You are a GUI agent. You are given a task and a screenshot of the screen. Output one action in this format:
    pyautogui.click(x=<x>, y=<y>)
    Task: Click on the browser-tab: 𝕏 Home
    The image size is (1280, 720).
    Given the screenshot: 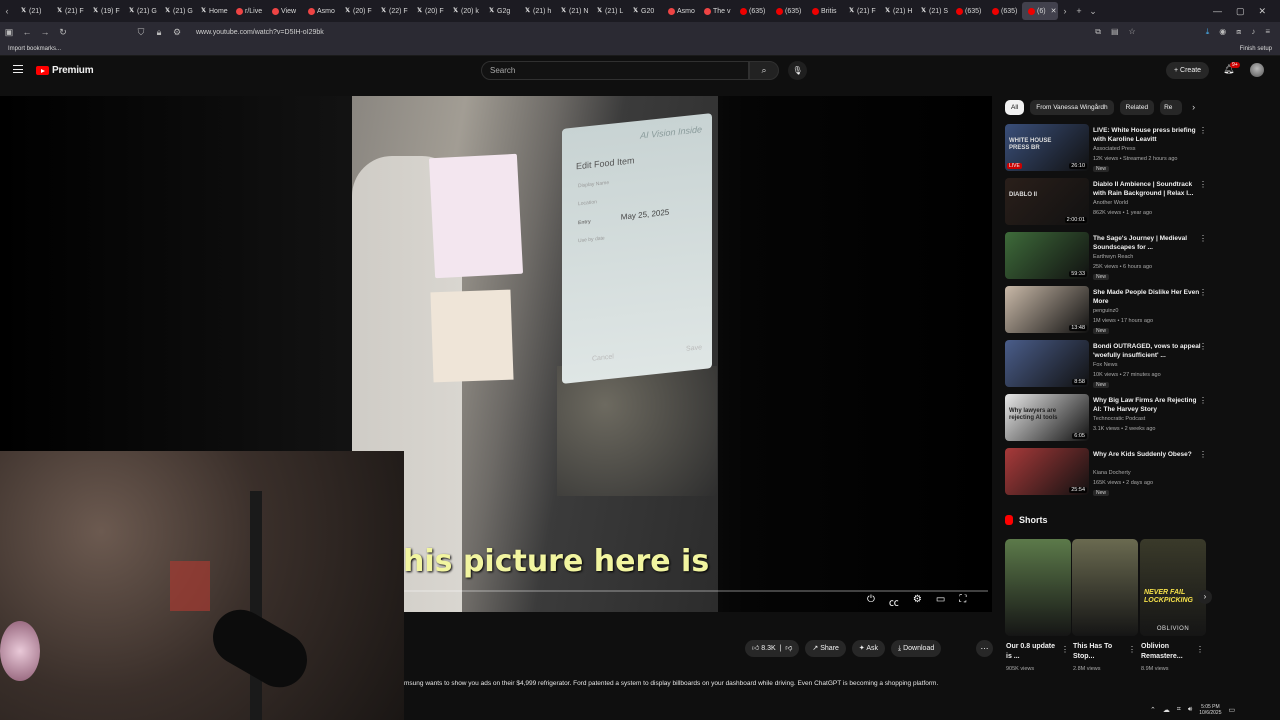 What is the action you would take?
    pyautogui.click(x=212, y=11)
    